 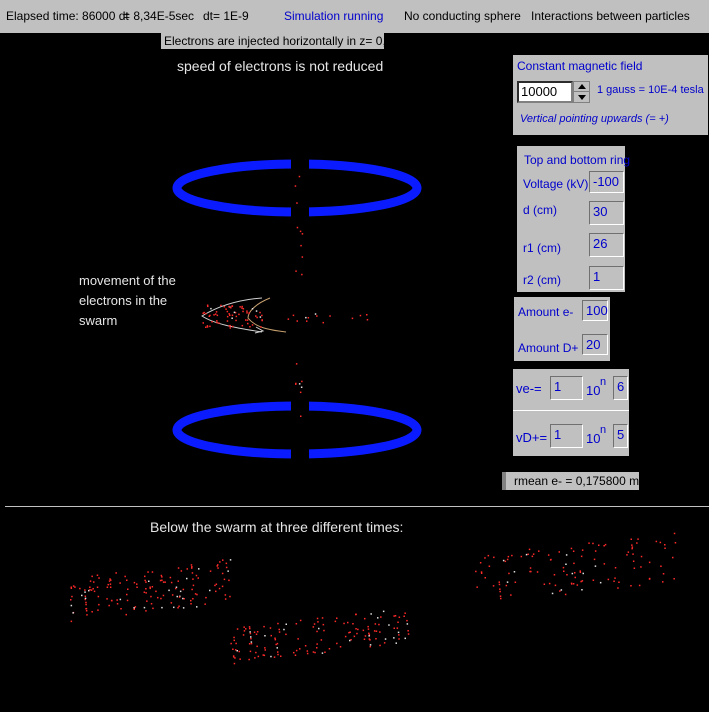 I want to click on electron-exponent-symbol: n, so click(x=603, y=382).